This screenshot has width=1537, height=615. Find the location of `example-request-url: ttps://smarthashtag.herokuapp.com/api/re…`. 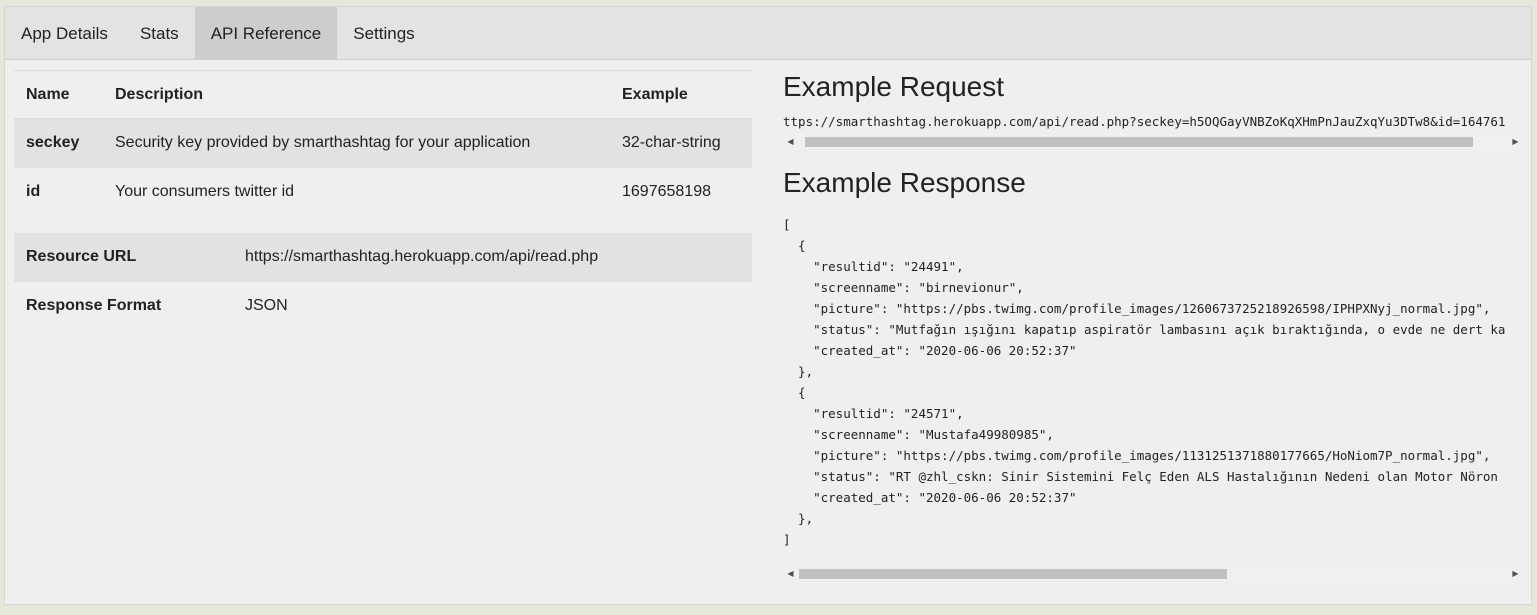

example-request-url: ttps://smarthashtag.herokuapp.com/api/re… is located at coordinates (1144, 121).